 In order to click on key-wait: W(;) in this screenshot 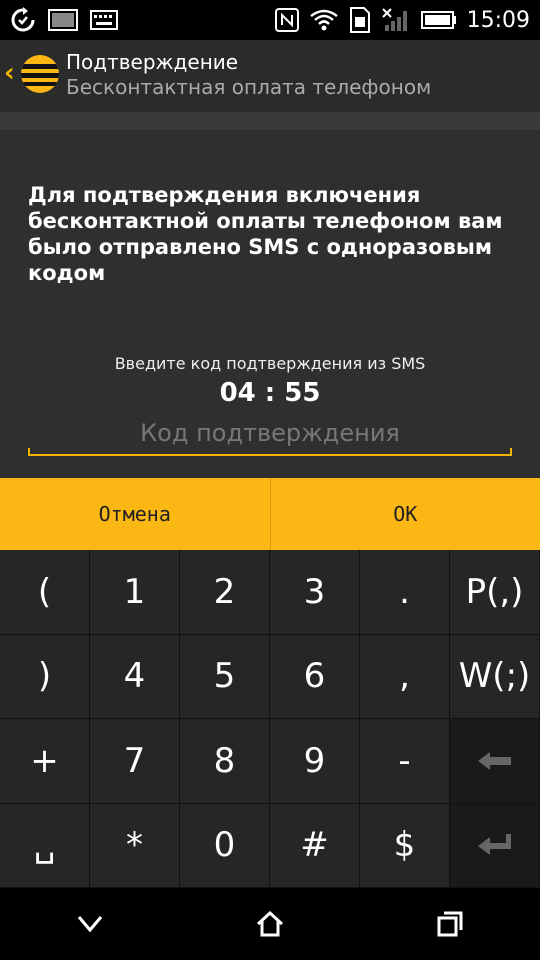, I will do `click(495, 676)`.